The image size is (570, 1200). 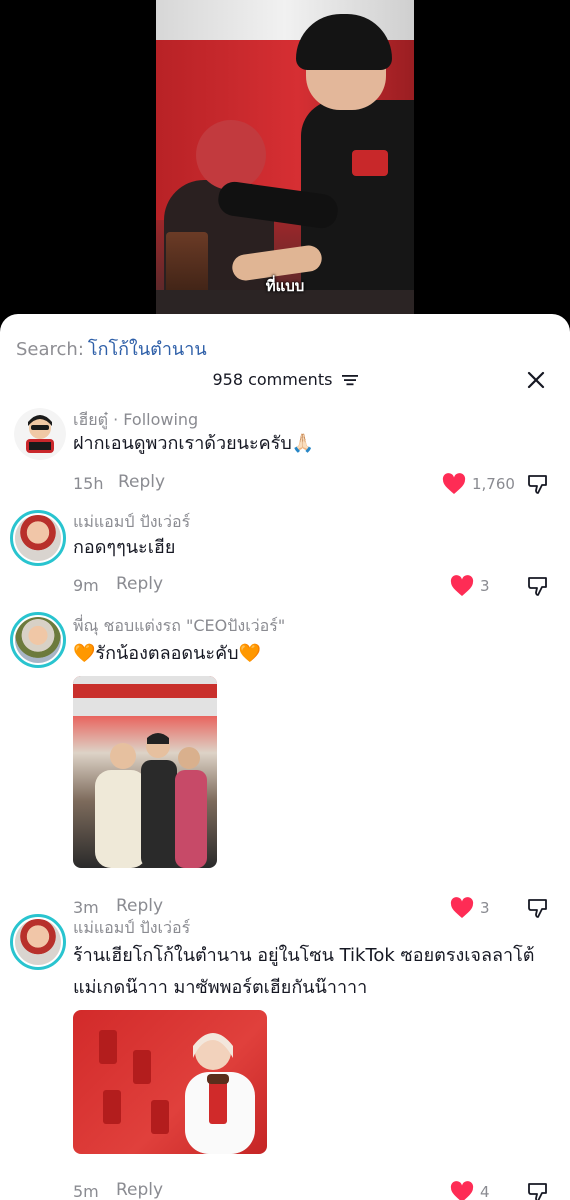 I want to click on woman-drinking-photo-icon, so click(x=177, y=1092).